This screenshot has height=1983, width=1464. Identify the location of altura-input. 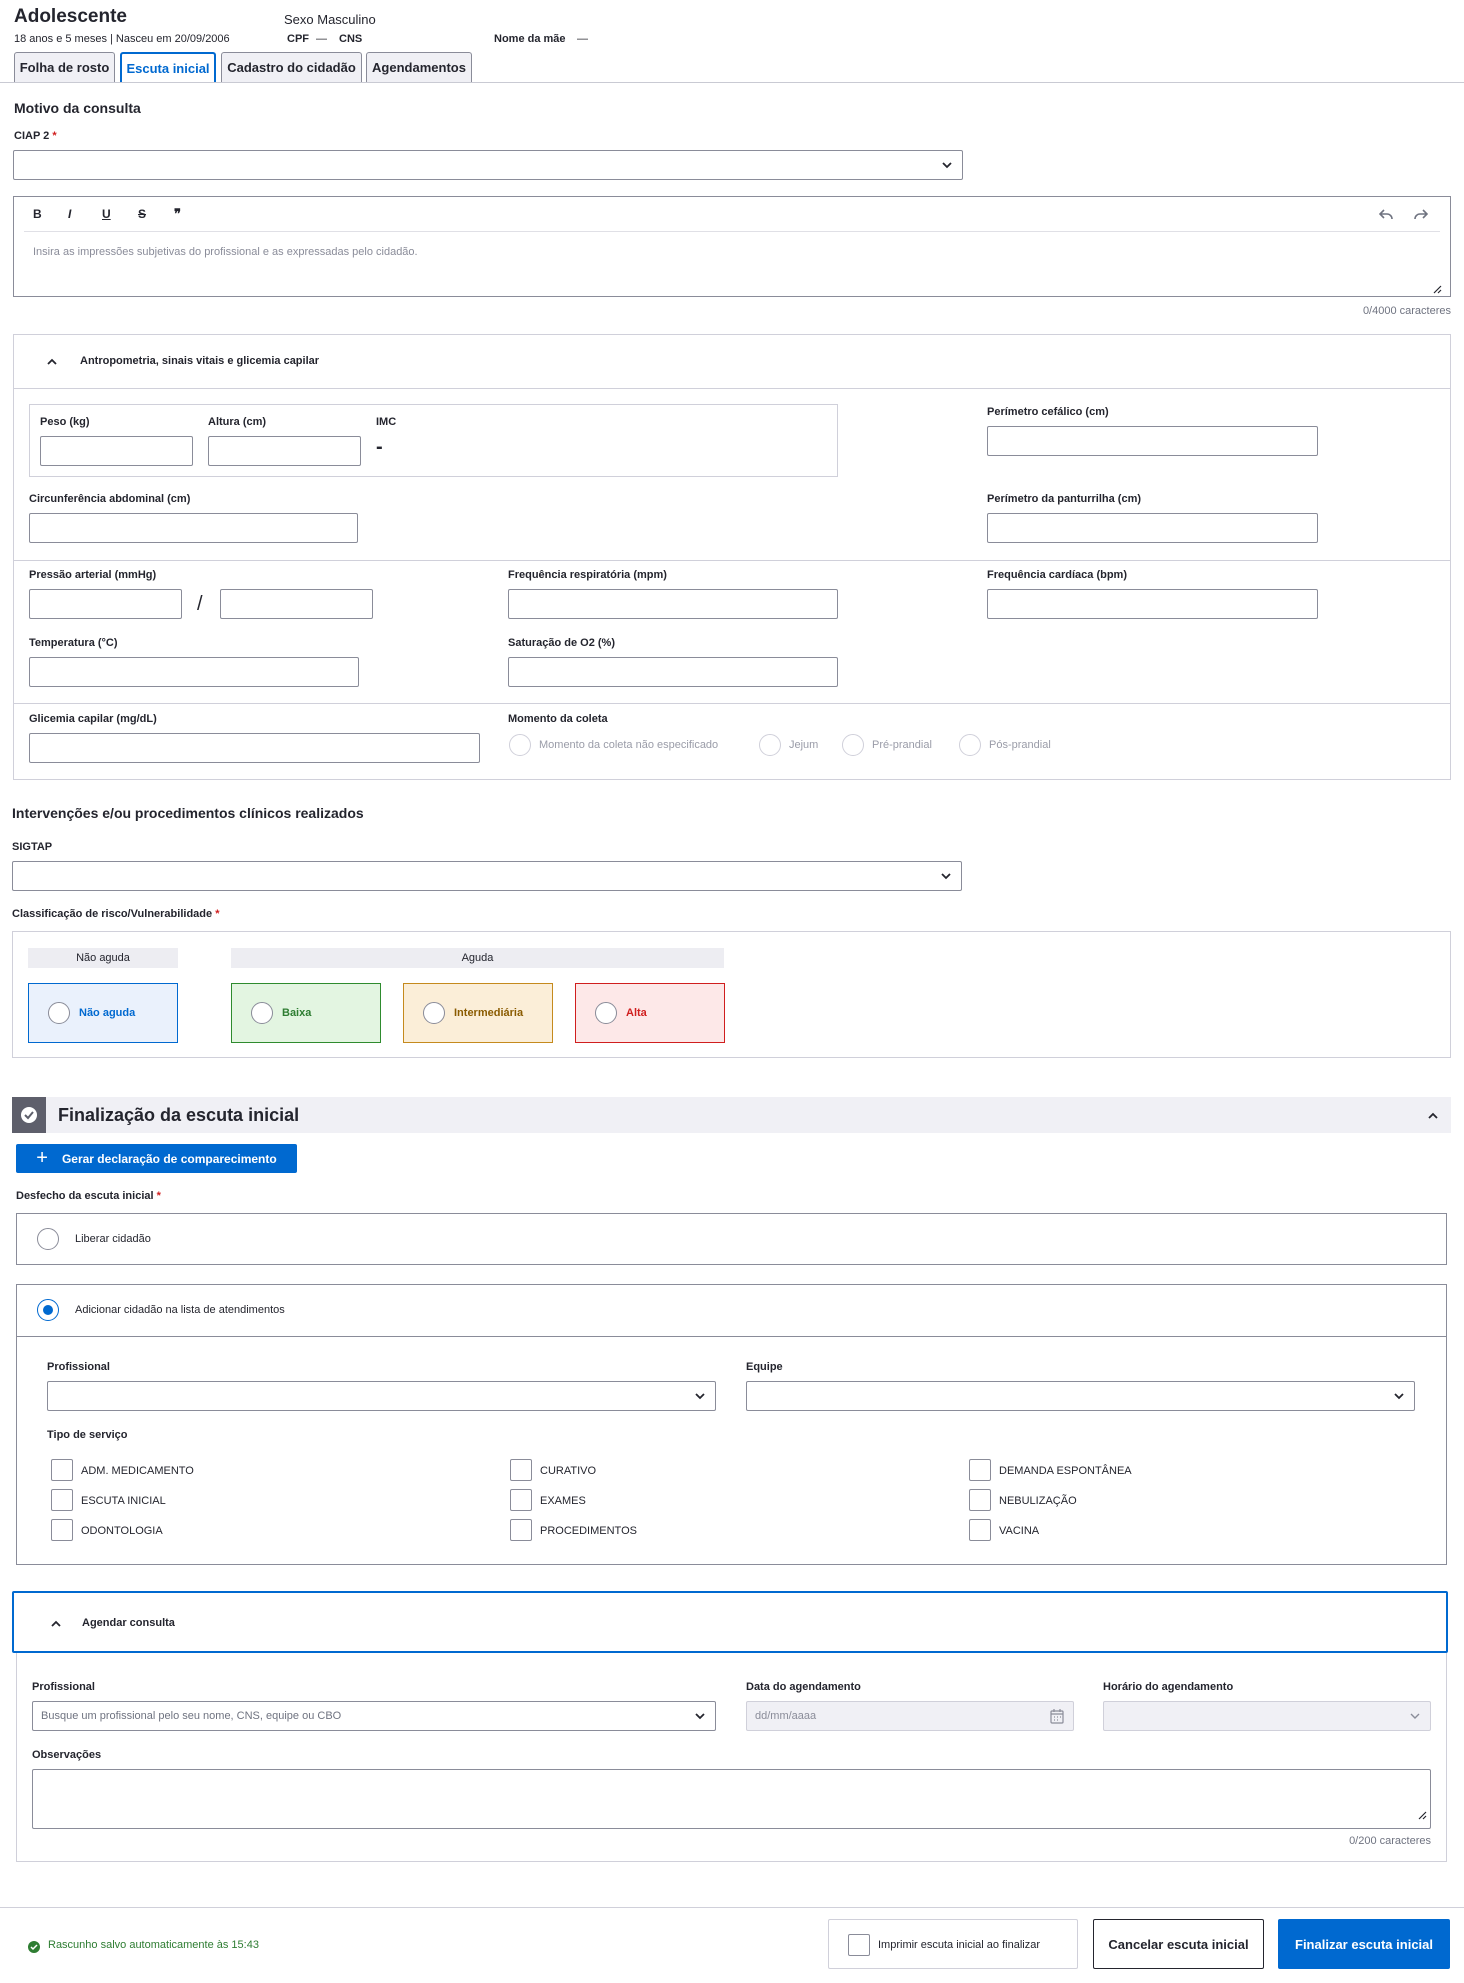
(284, 451).